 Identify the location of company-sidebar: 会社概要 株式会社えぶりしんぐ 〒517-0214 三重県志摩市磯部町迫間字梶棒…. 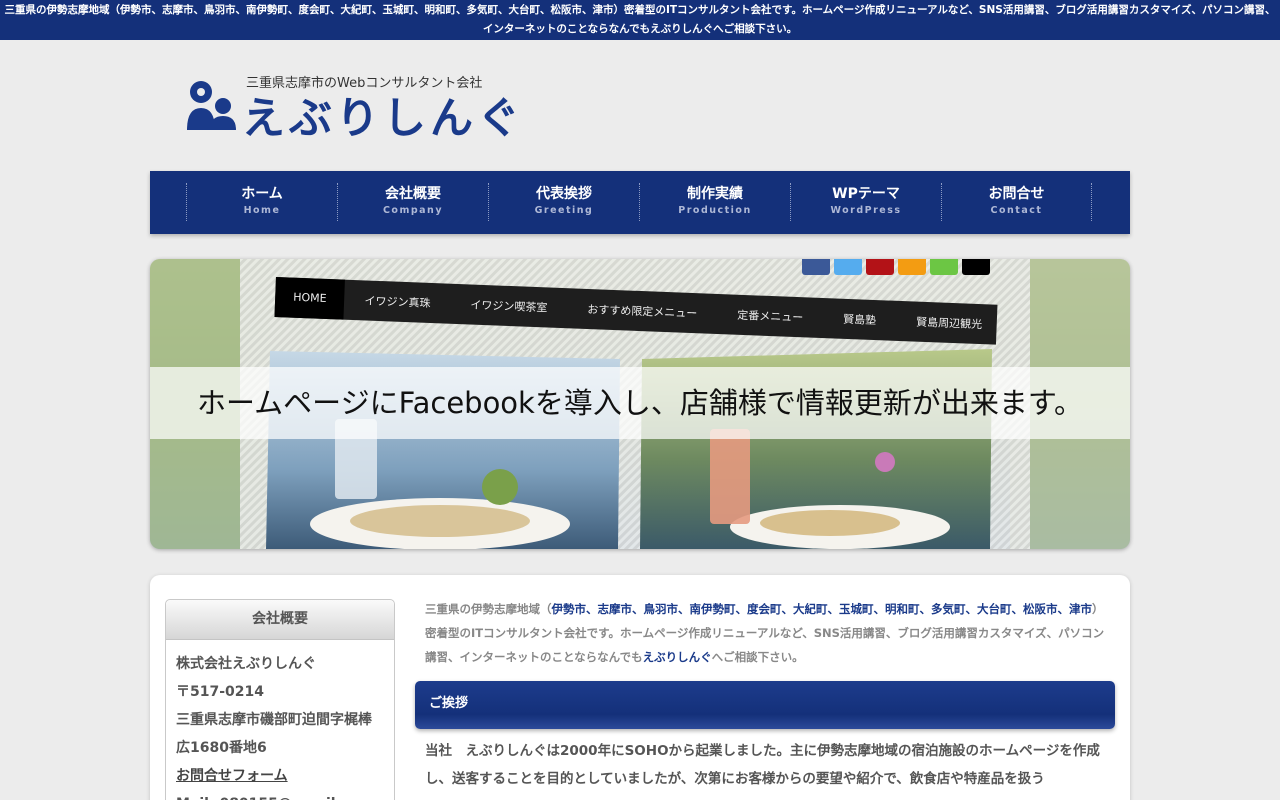
(280, 699).